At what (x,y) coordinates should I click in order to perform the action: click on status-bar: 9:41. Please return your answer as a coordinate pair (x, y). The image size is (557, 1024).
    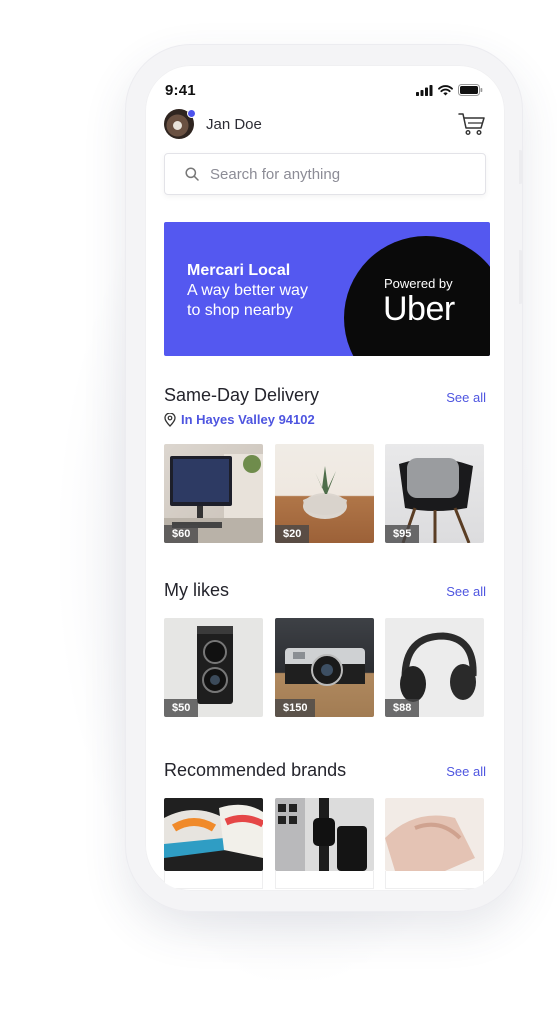
    Looking at the image, I should click on (324, 90).